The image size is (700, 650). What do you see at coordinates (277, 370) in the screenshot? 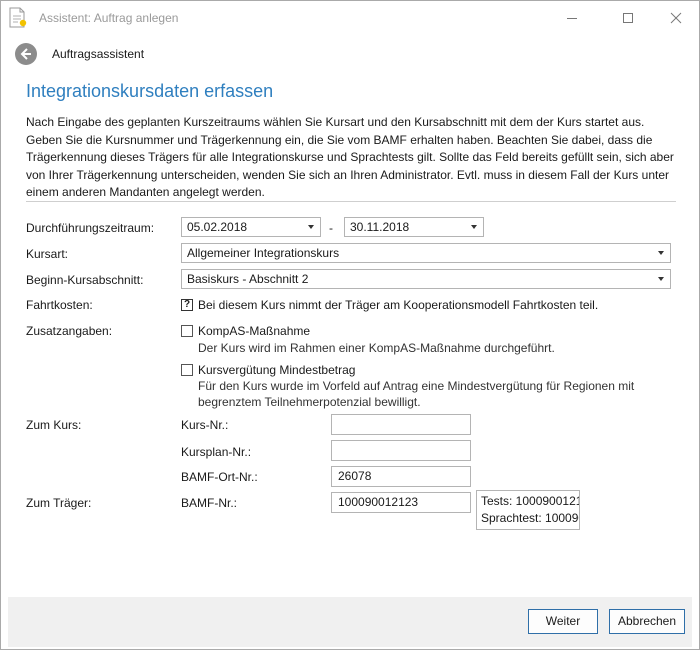
I see `min-pay-title: Kursvergütung Mindestbetrag` at bounding box center [277, 370].